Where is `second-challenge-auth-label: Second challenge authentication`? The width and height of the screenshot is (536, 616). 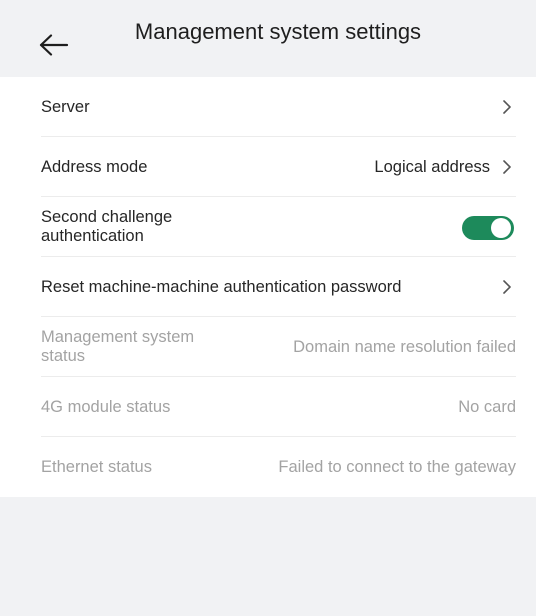
second-challenge-auth-label: Second challenge authentication is located at coordinates (107, 226).